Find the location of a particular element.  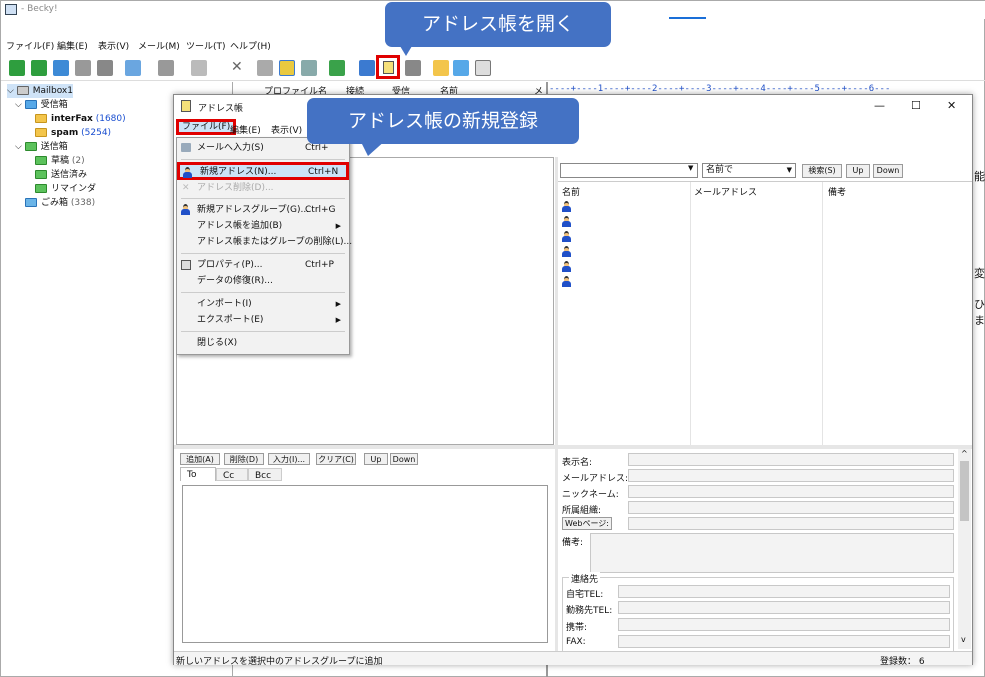

address-book-button is located at coordinates (388, 67).